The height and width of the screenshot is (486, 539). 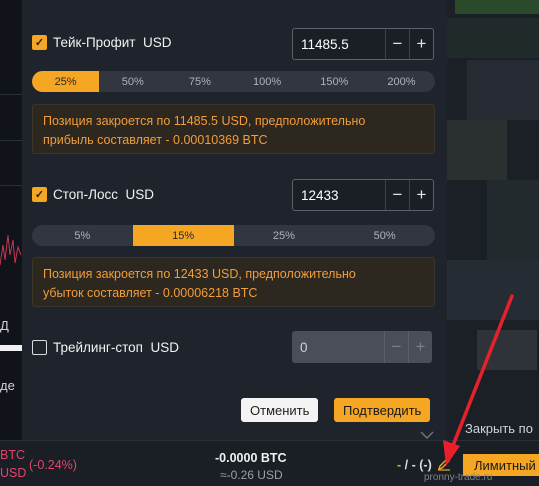 What do you see at coordinates (339, 195) in the screenshot?
I see `stop-loss-value: 12433` at bounding box center [339, 195].